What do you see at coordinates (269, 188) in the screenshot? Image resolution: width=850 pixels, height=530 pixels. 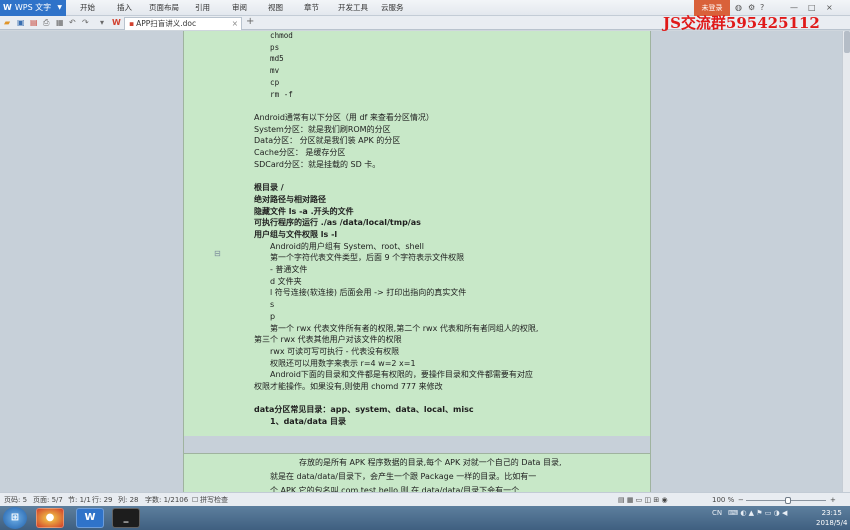 I see `document-line: 根目录 /` at bounding box center [269, 188].